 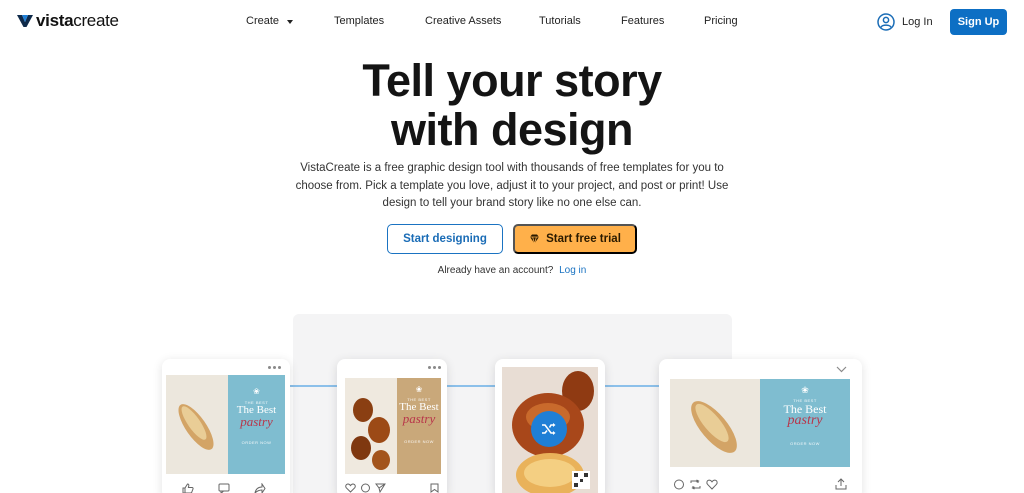 What do you see at coordinates (721, 21) in the screenshot?
I see `nav-pricing: Pricing` at bounding box center [721, 21].